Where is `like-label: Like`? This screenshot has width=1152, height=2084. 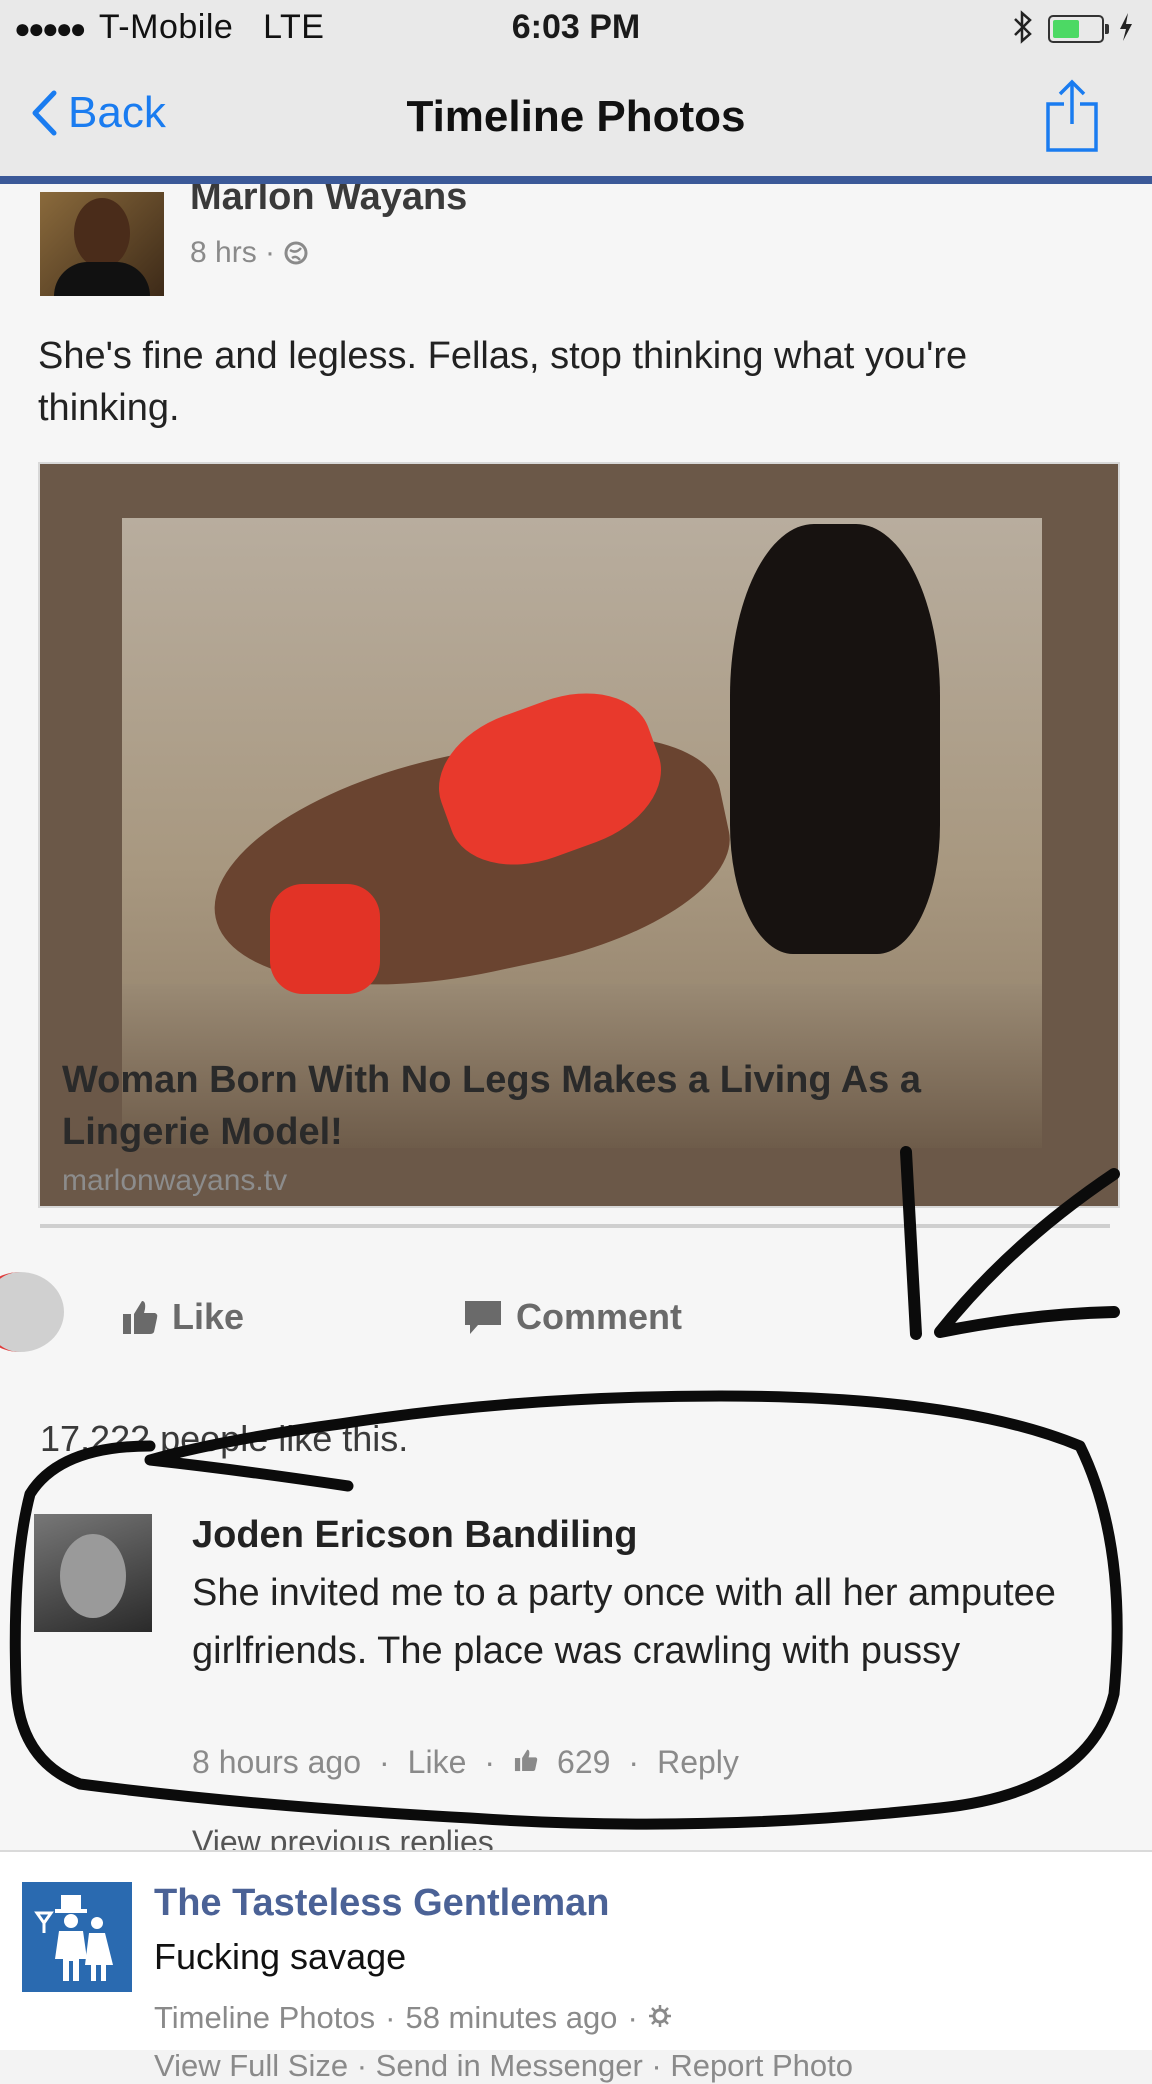
like-label: Like is located at coordinates (208, 1316).